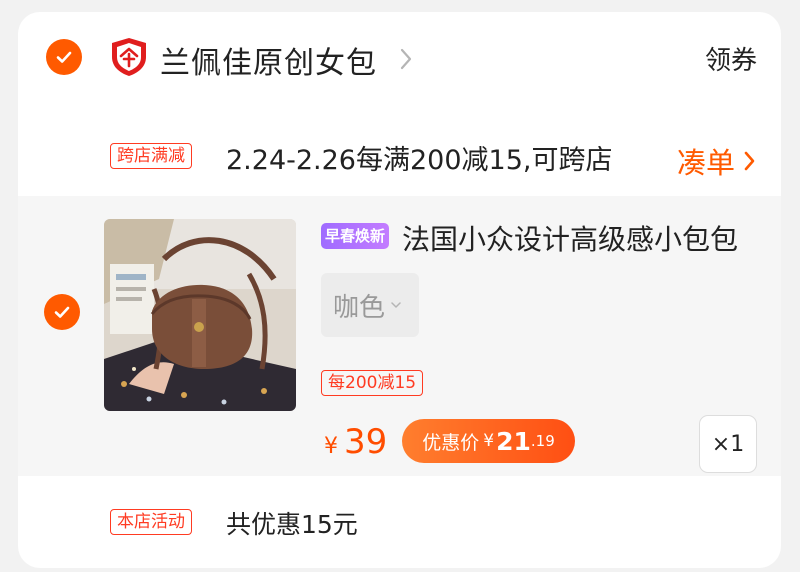  I want to click on discount-tag: 每200减15, so click(372, 383).